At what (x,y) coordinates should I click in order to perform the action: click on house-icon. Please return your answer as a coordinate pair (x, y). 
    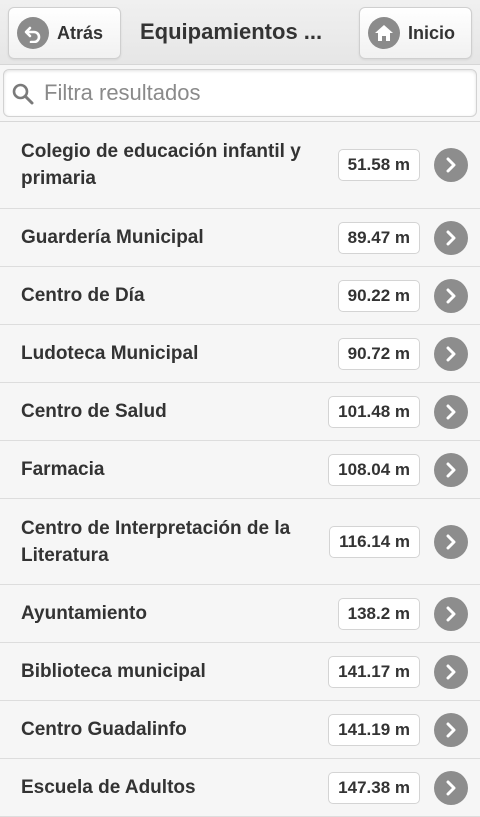
    Looking at the image, I should click on (384, 33).